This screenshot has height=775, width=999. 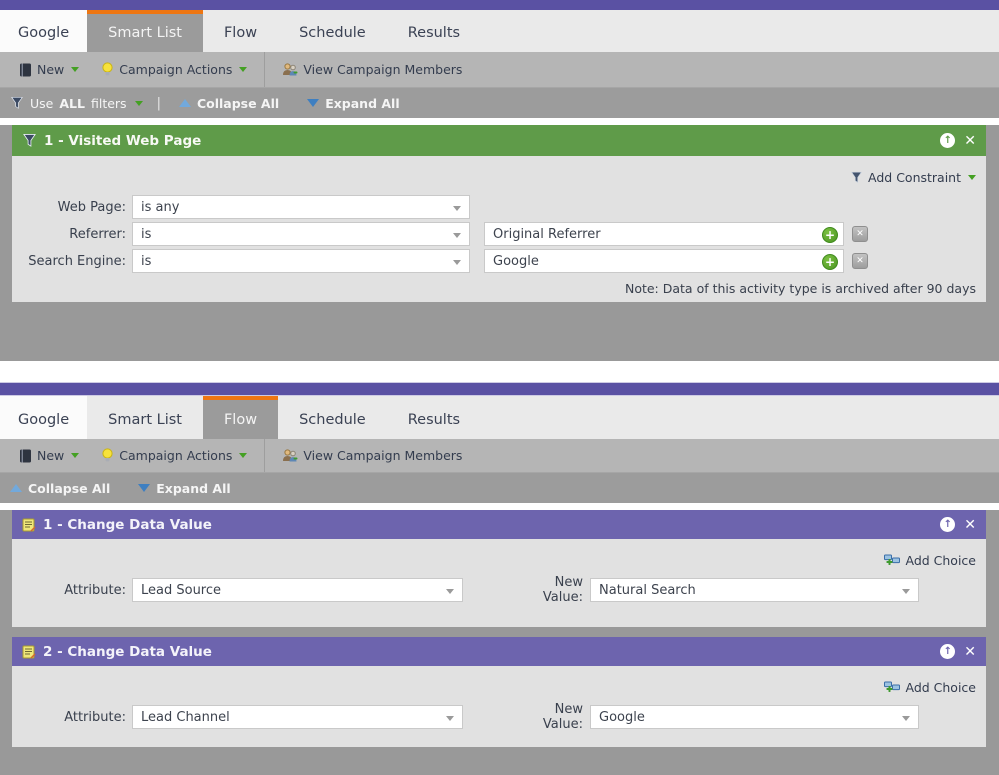 I want to click on attribute-select: Lead Source, so click(x=297, y=590).